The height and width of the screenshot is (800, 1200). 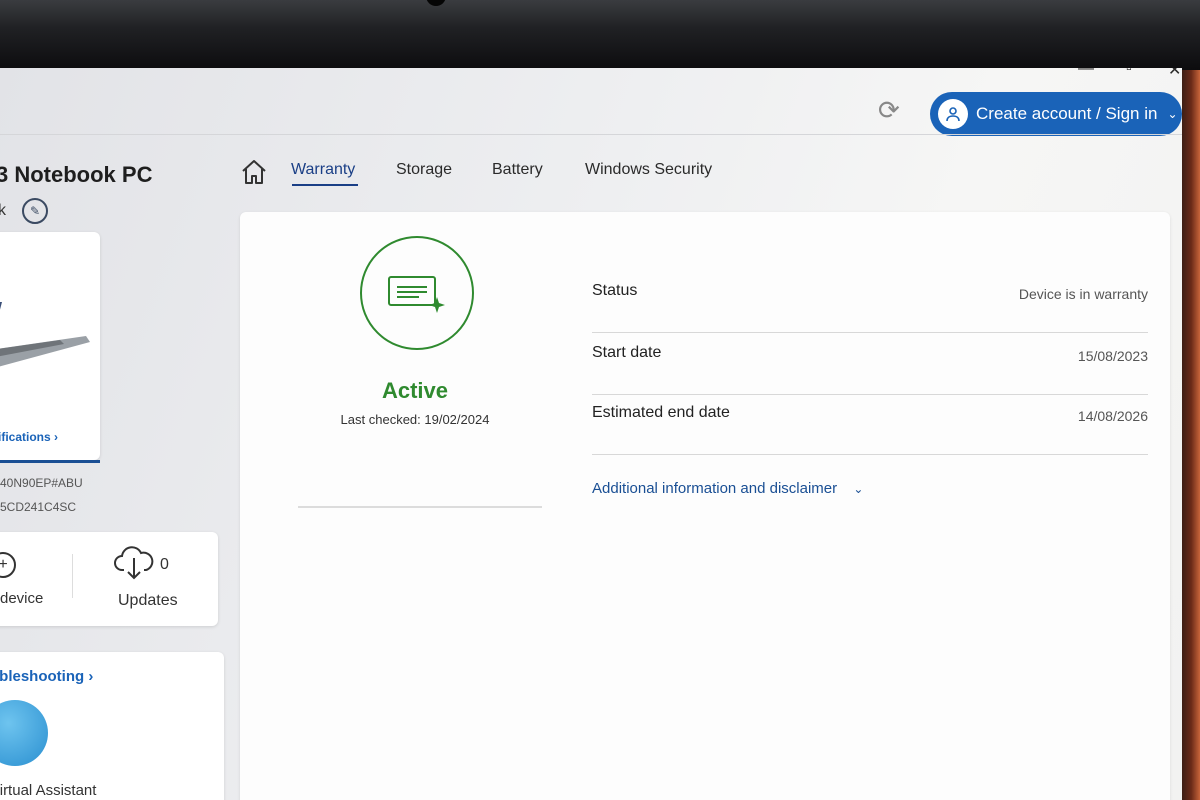 What do you see at coordinates (715, 488) in the screenshot?
I see `disclaimer-label: Additional information and disclaimer` at bounding box center [715, 488].